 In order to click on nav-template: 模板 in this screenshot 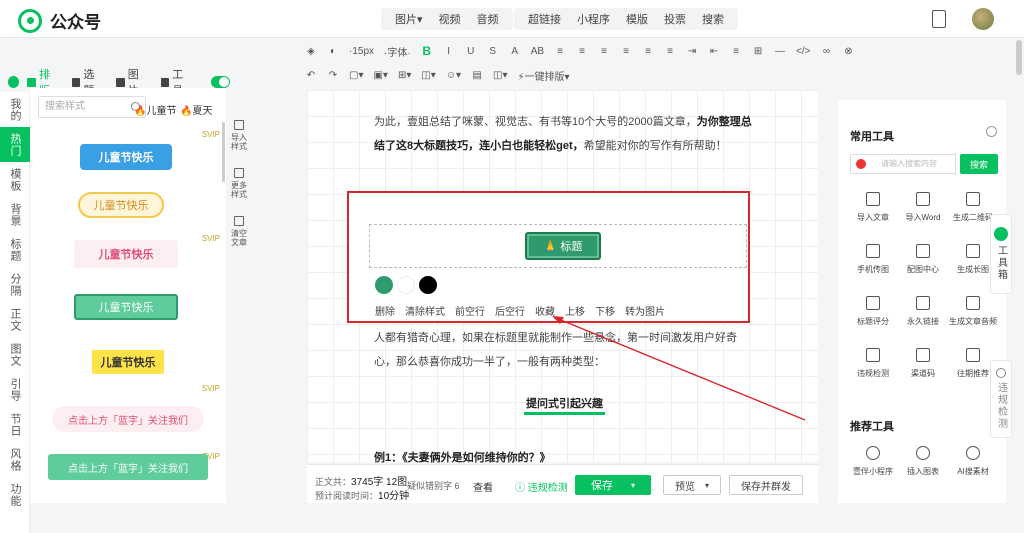, I will do `click(15, 179)`.